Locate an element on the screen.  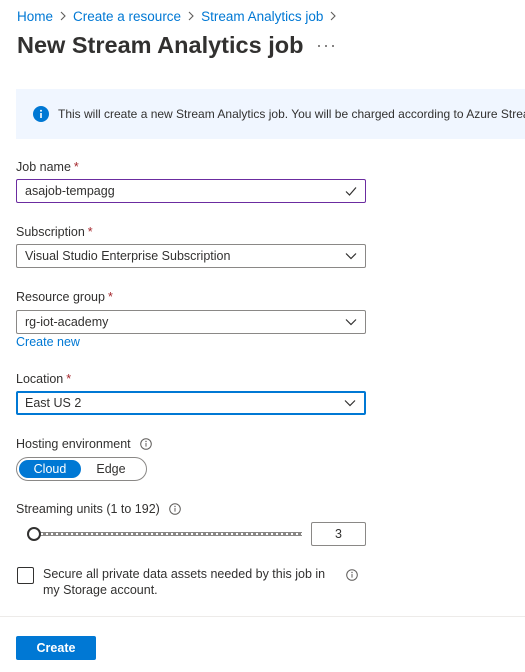
hosting-environment-label: Hosting environment is located at coordinates (84, 444).